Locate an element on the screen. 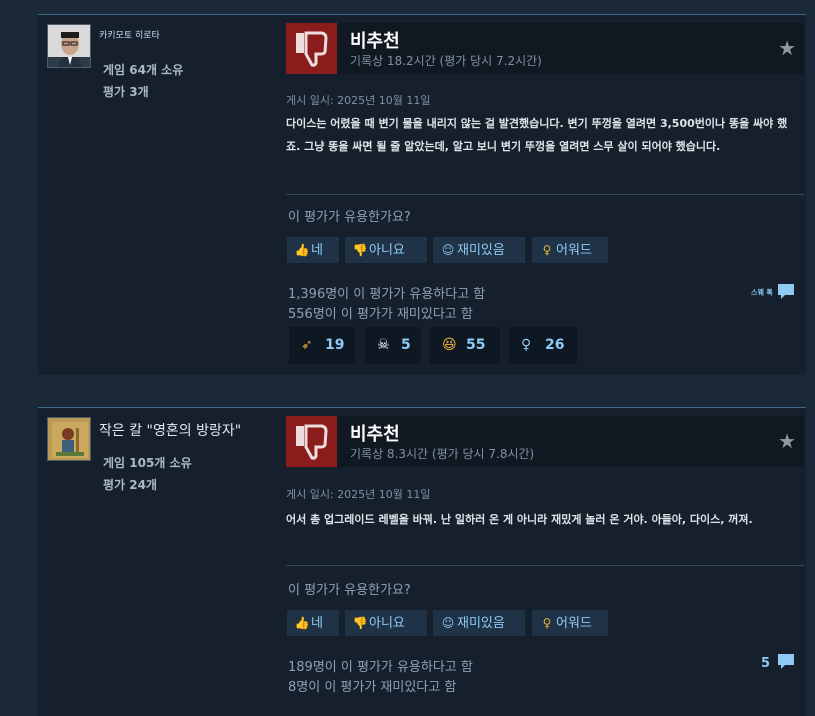  reaction-count: 19 is located at coordinates (335, 345).